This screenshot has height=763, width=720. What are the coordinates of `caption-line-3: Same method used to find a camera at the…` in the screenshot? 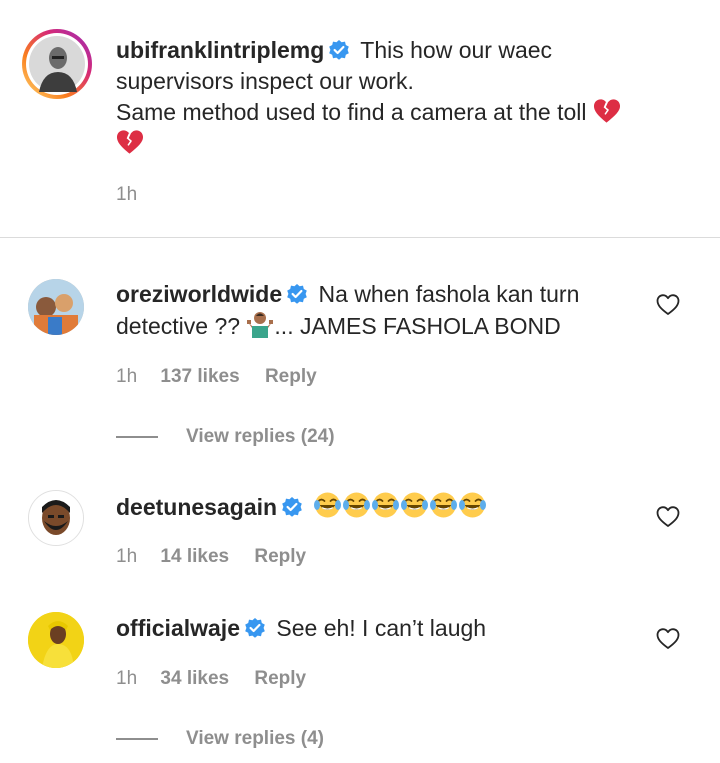 It's located at (351, 112).